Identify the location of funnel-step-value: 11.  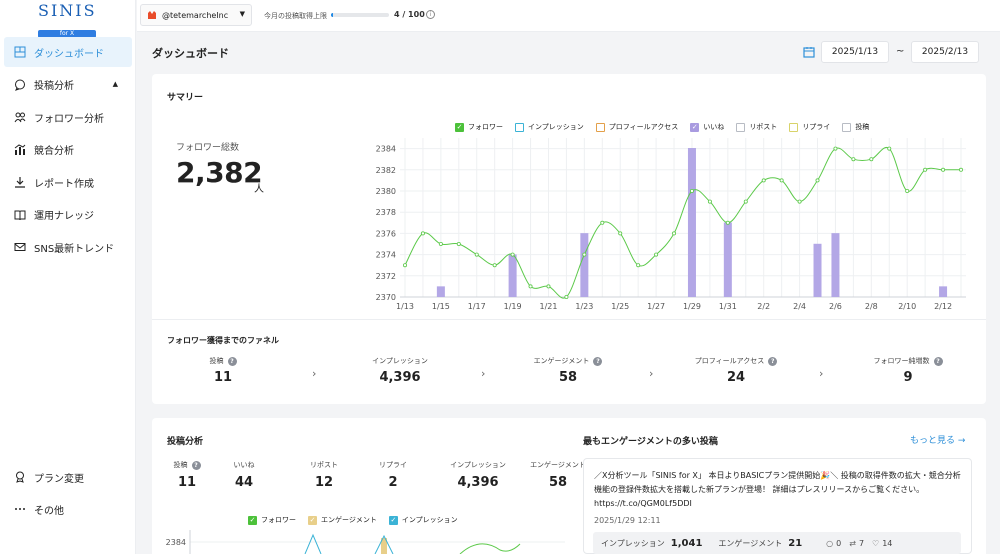
(223, 377).